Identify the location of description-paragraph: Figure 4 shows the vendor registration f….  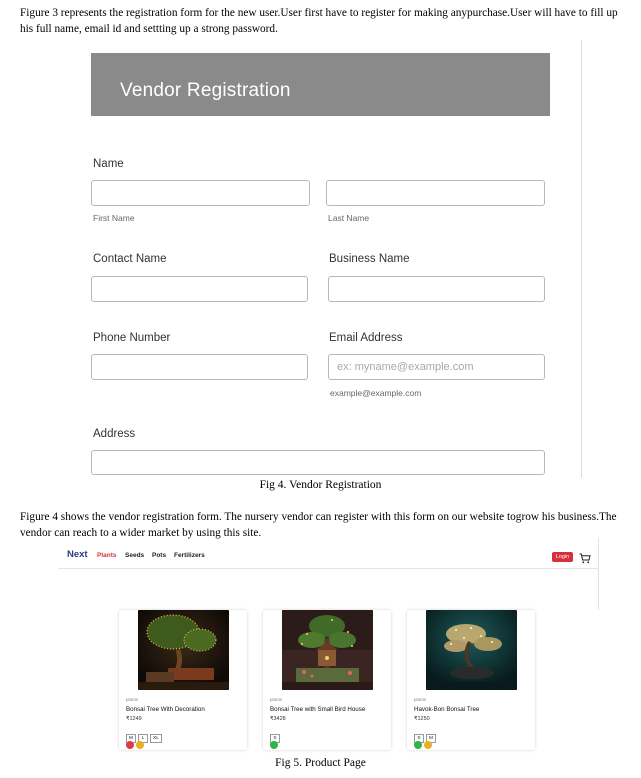
(318, 525).